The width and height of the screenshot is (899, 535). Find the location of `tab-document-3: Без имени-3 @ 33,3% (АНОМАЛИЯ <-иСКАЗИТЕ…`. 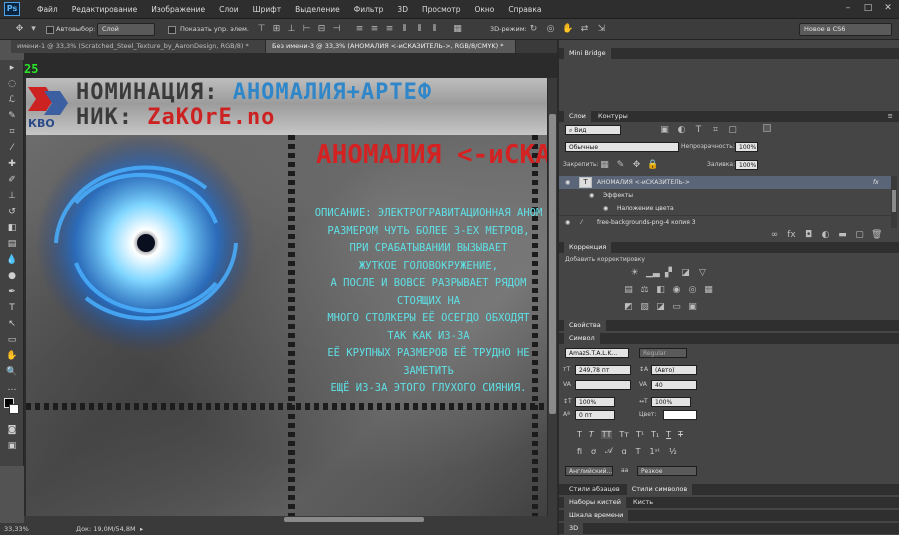

tab-document-3: Без имени-3 @ 33,3% (АНОМАЛИЯ <-иСКАЗИТЕ… is located at coordinates (391, 46).